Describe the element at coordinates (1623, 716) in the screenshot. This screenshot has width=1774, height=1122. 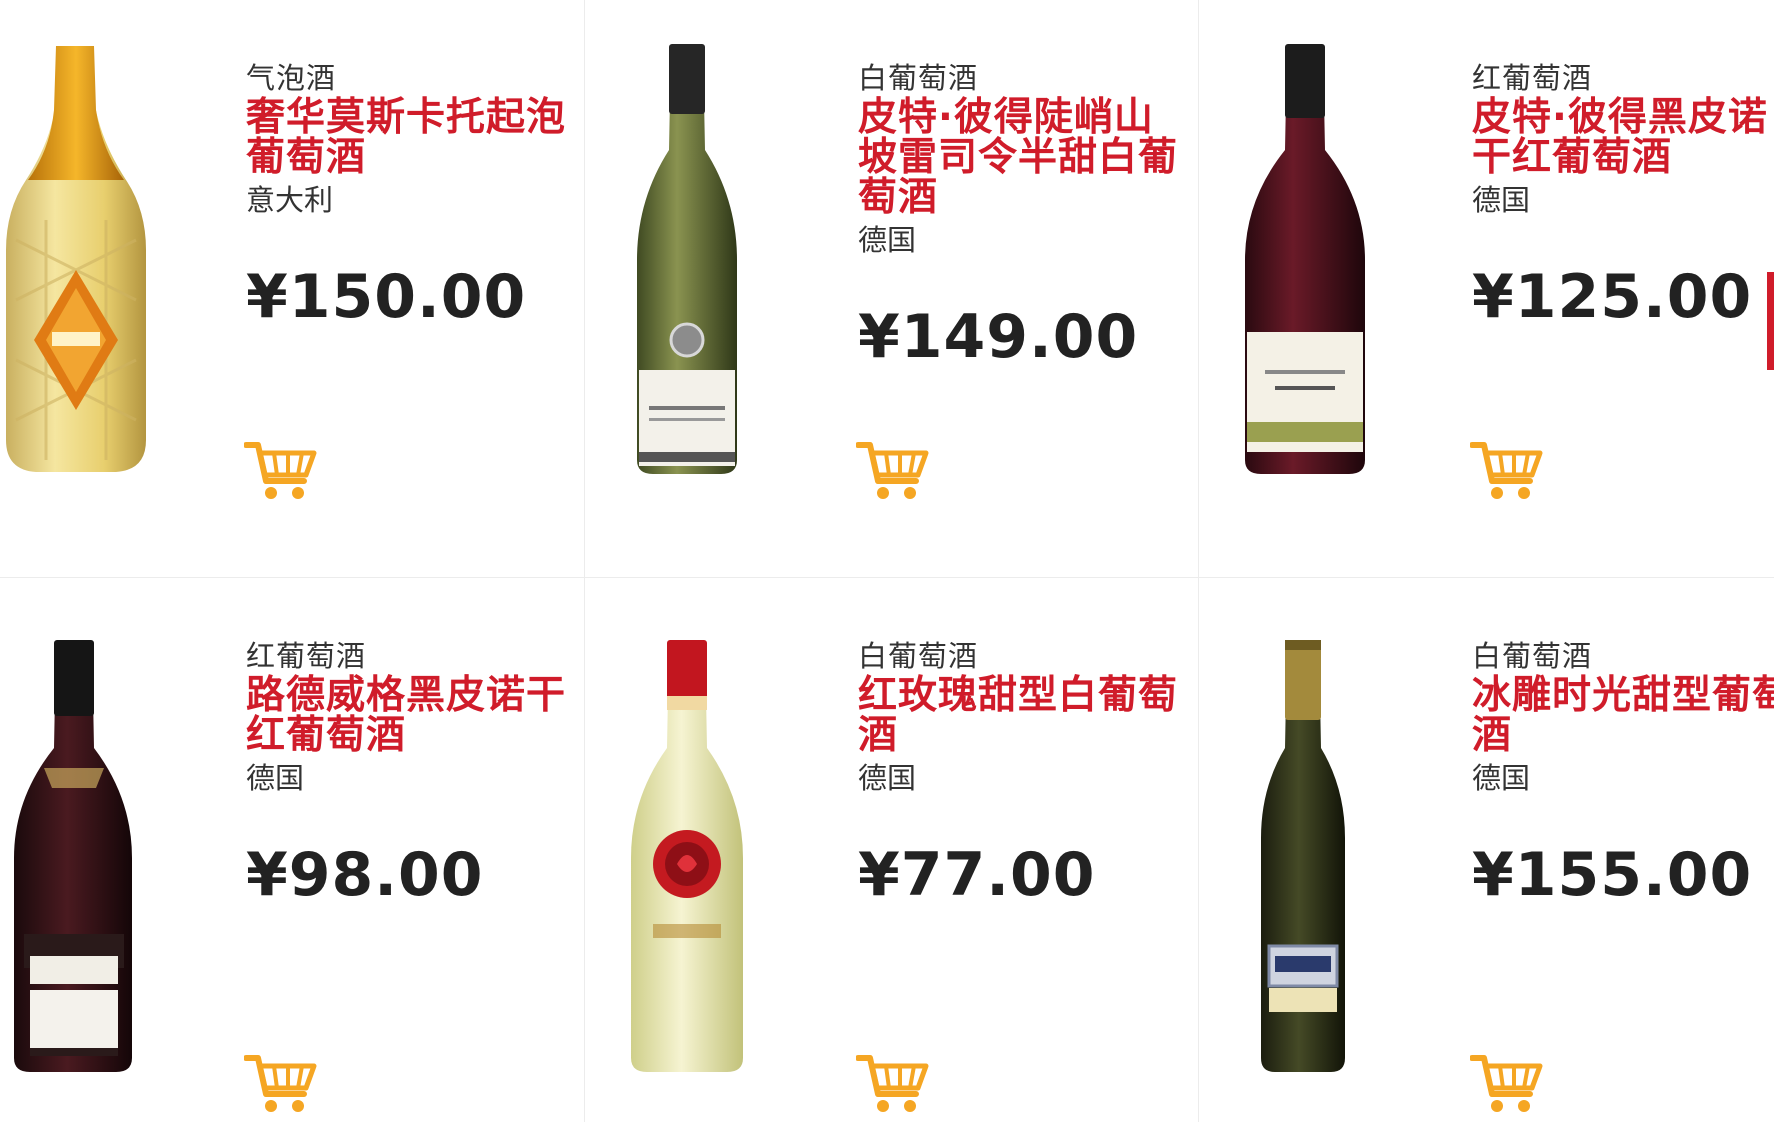
I see `product-name: 冰雕时光甜型葡萄酒` at that location.